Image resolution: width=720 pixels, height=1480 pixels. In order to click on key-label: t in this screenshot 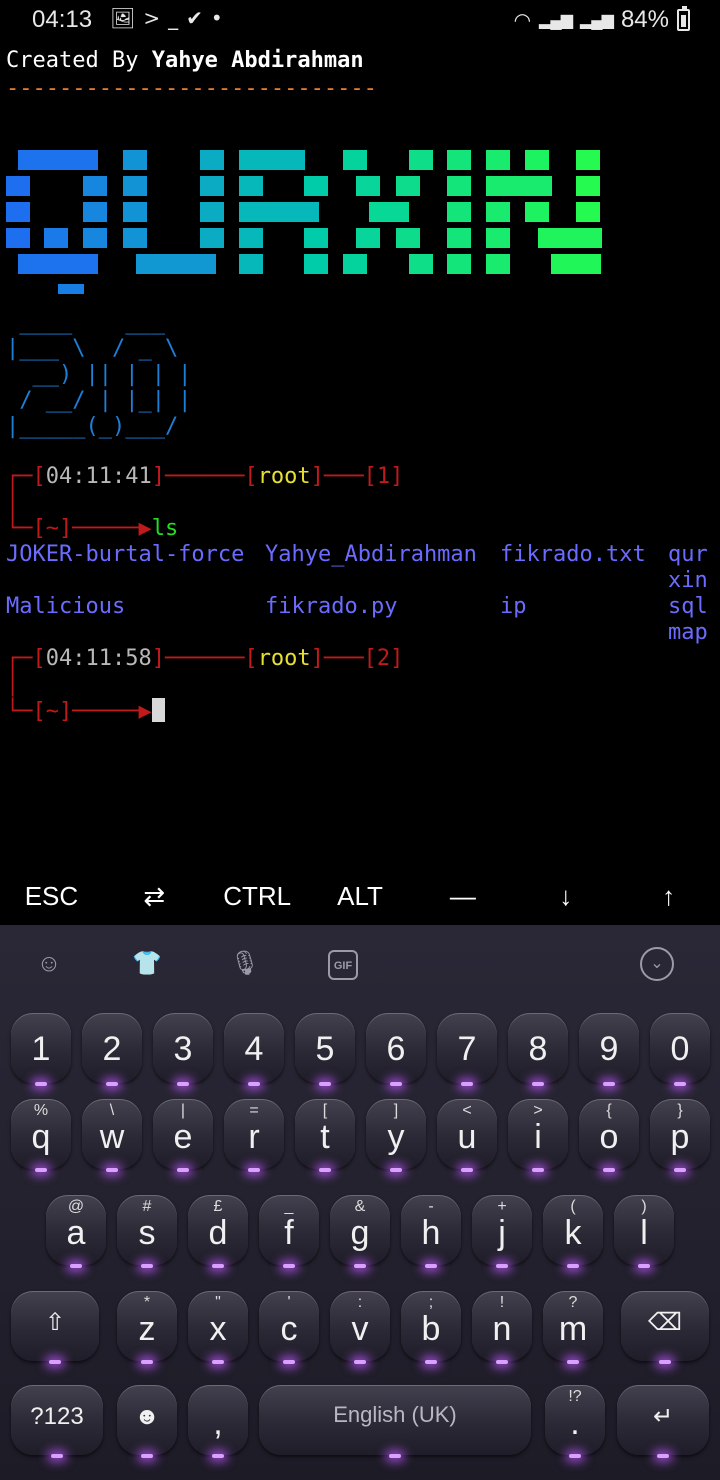, I will do `click(325, 1137)`.